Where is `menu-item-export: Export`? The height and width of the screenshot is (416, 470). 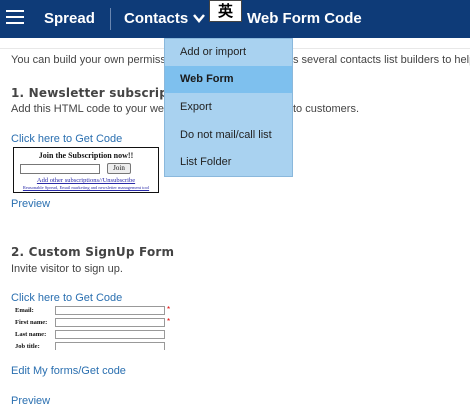
menu-item-export: Export is located at coordinates (228, 107).